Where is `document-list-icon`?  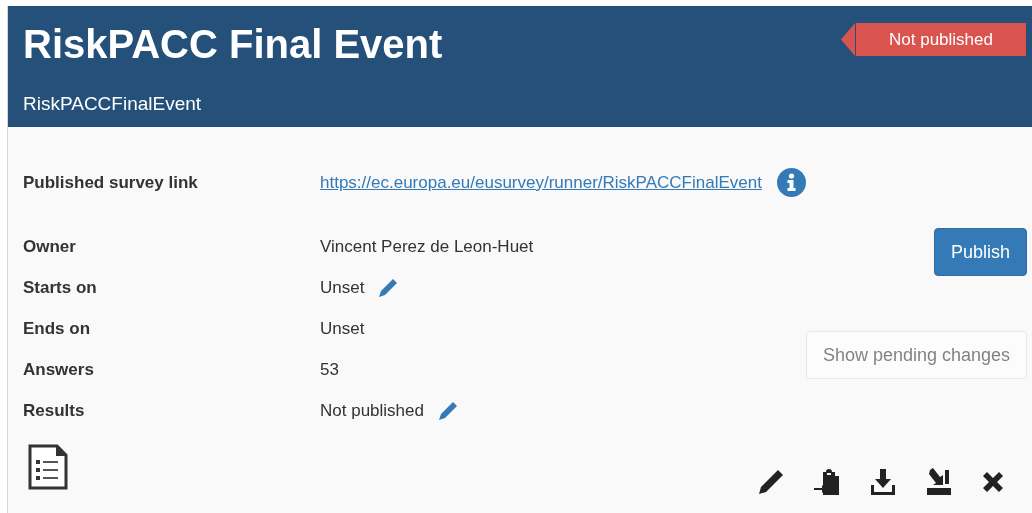 document-list-icon is located at coordinates (48, 467).